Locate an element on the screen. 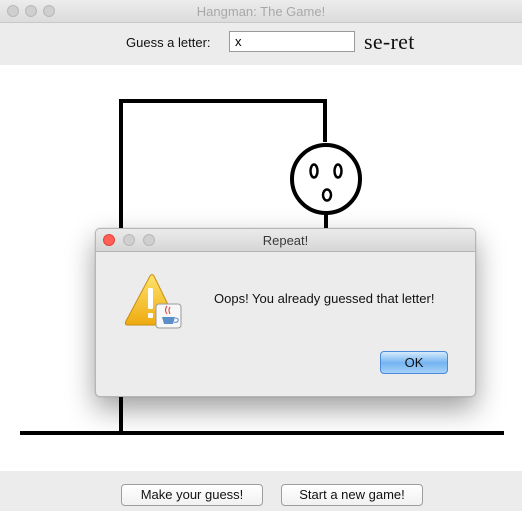 This screenshot has height=511, width=522. dialog-titlebar: Repeat! is located at coordinates (285, 240).